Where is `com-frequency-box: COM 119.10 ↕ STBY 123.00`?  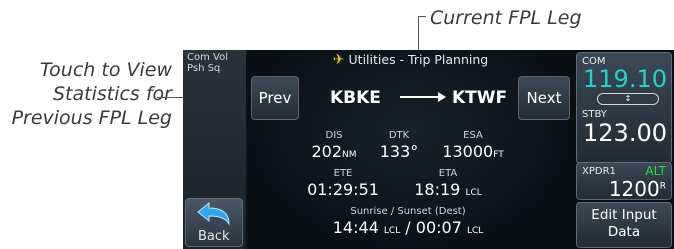
com-frequency-box: COM 119.10 ↕ STBY 123.00 is located at coordinates (624, 108).